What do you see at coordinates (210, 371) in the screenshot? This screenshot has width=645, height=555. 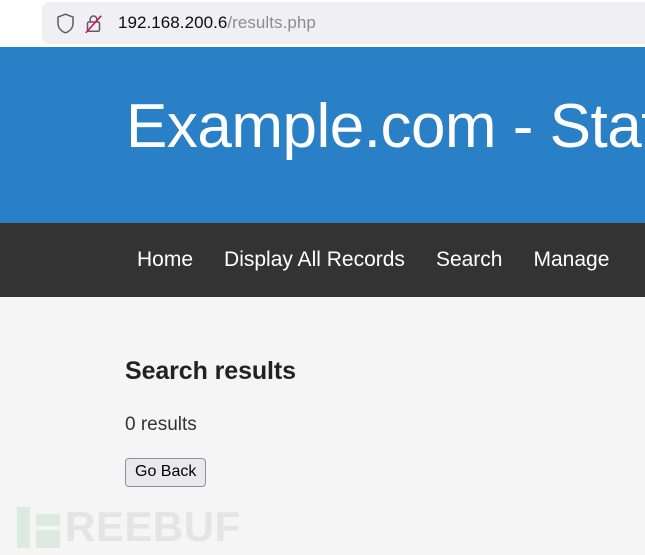 I see `page-title: Search results` at bounding box center [210, 371].